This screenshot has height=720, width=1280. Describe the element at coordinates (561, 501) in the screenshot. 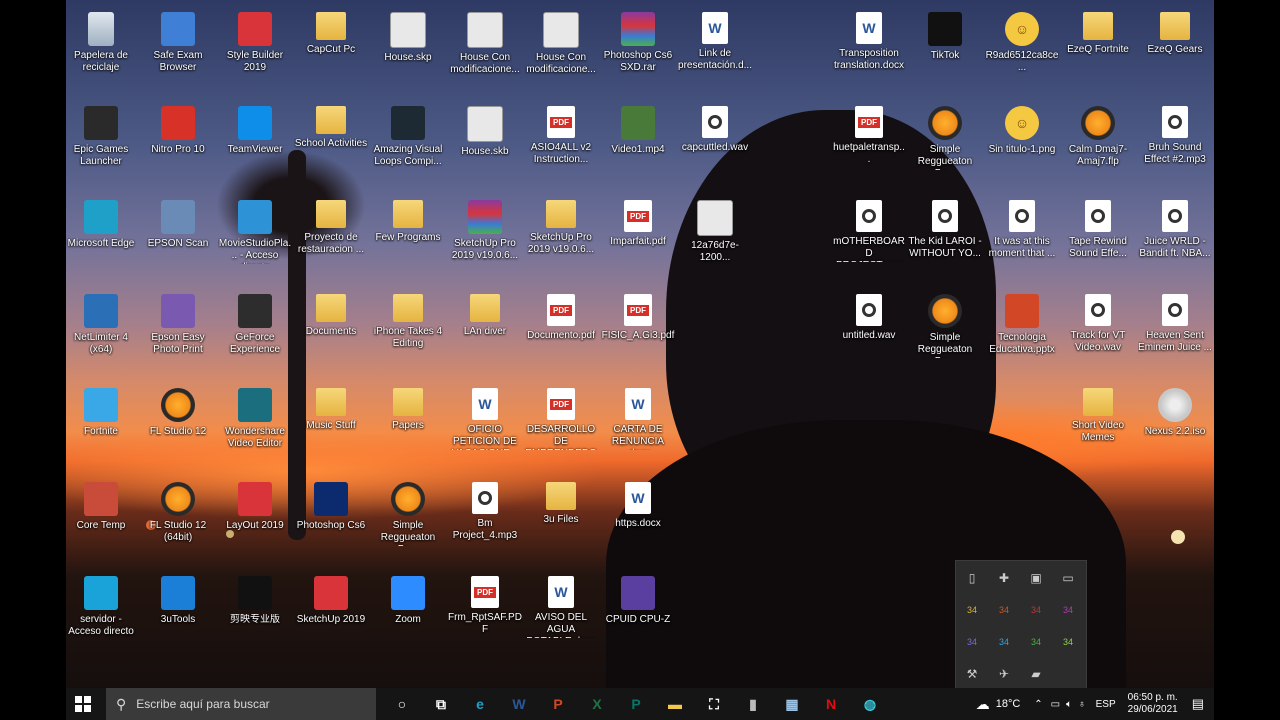

I see `desktop-icon: 3u Files` at that location.